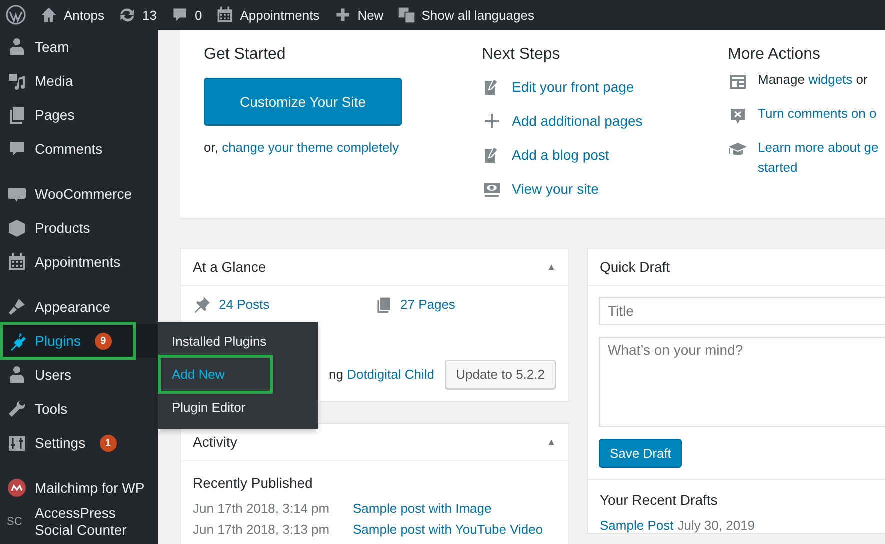  I want to click on submenu-item: Plugin Editor, so click(238, 407).